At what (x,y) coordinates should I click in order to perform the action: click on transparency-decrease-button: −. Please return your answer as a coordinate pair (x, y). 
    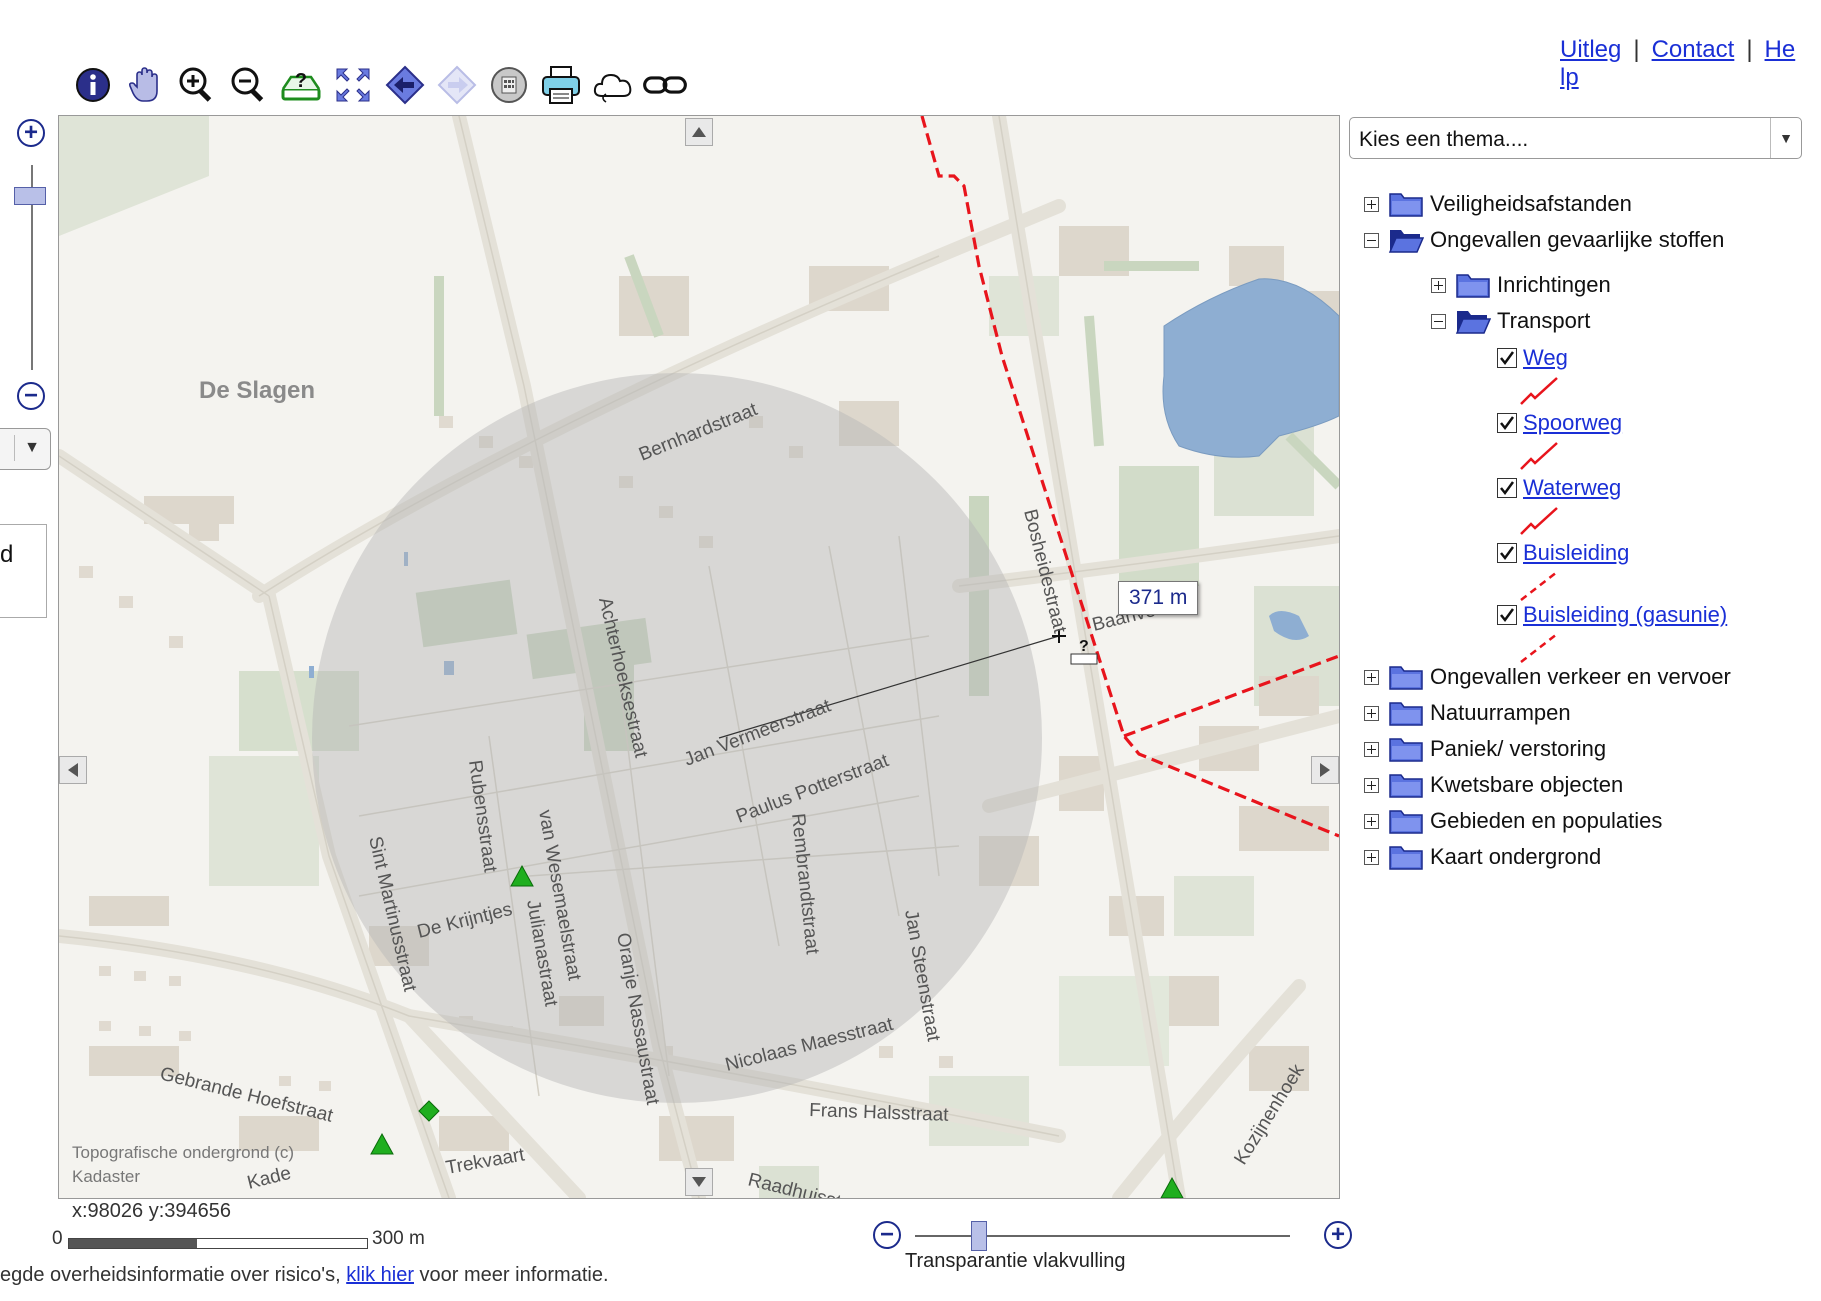
    Looking at the image, I should click on (887, 1235).